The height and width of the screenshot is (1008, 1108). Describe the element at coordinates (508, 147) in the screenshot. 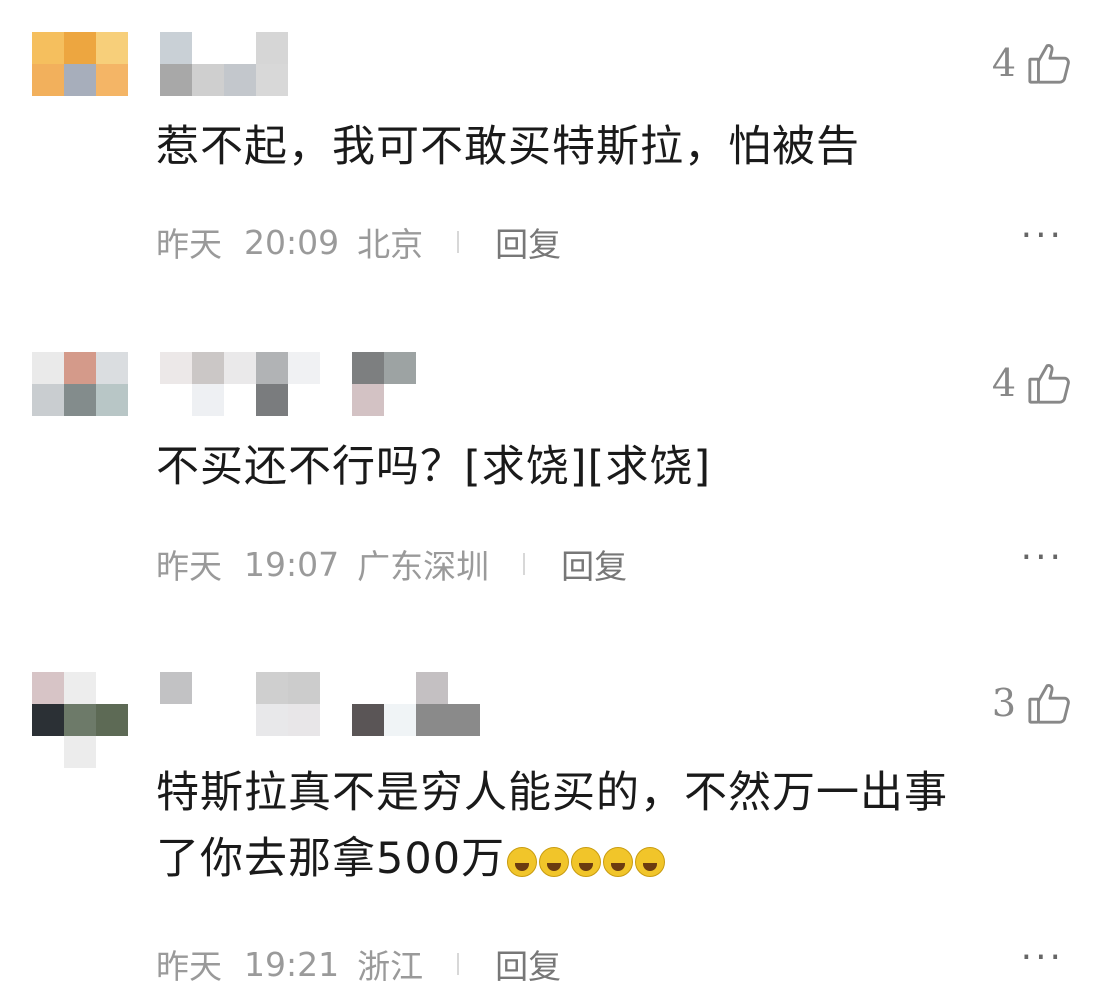

I see `comment-text: 惹不起，我可不敢买特斯拉，怕被告` at that location.